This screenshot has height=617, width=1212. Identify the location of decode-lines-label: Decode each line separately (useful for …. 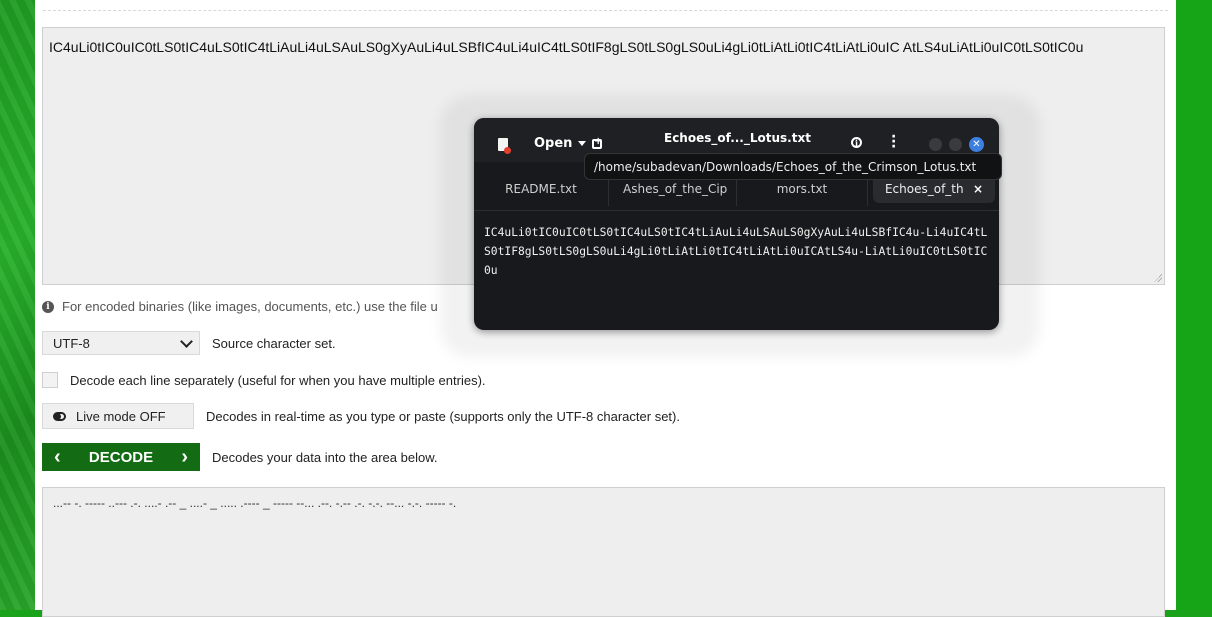
(278, 380).